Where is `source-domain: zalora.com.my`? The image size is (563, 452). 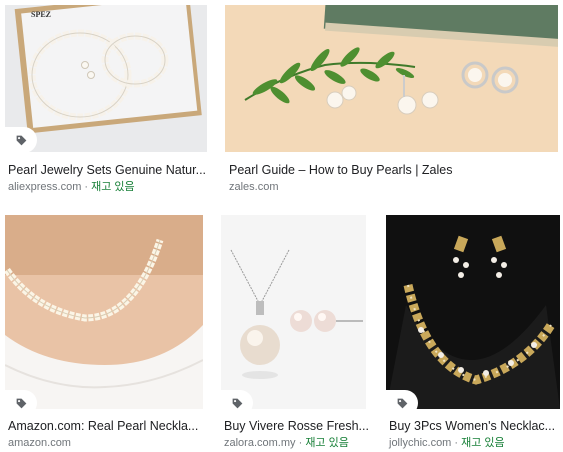 source-domain: zalora.com.my is located at coordinates (260, 443).